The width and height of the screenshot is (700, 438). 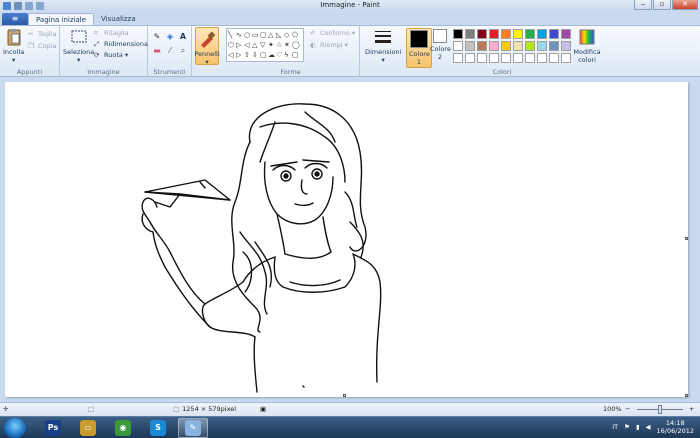 What do you see at coordinates (419, 48) in the screenshot?
I see `color1-button: Colore 1` at bounding box center [419, 48].